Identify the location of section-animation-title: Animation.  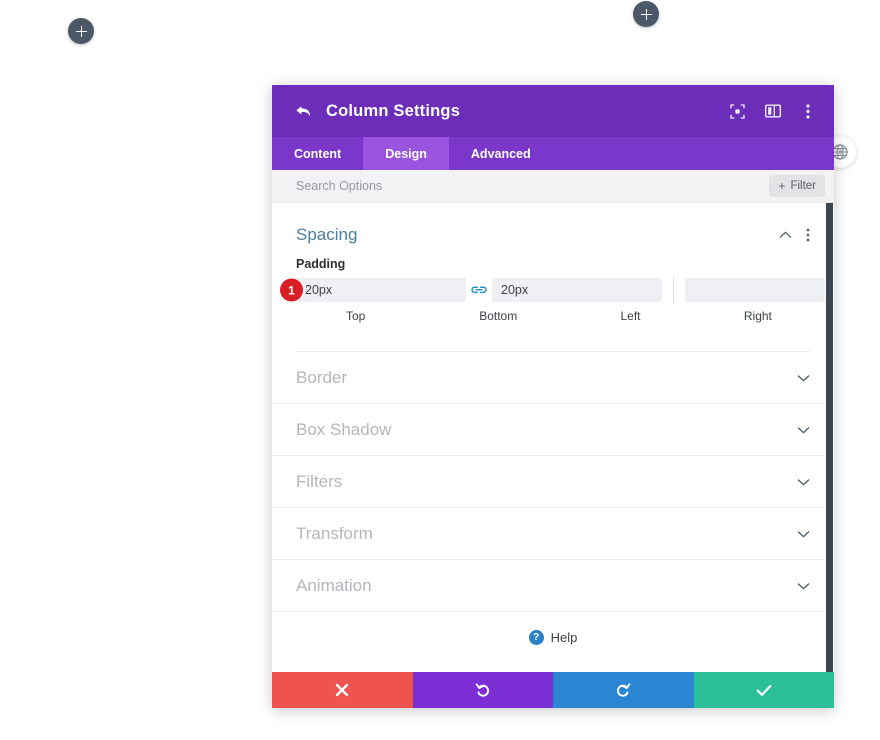
(334, 585).